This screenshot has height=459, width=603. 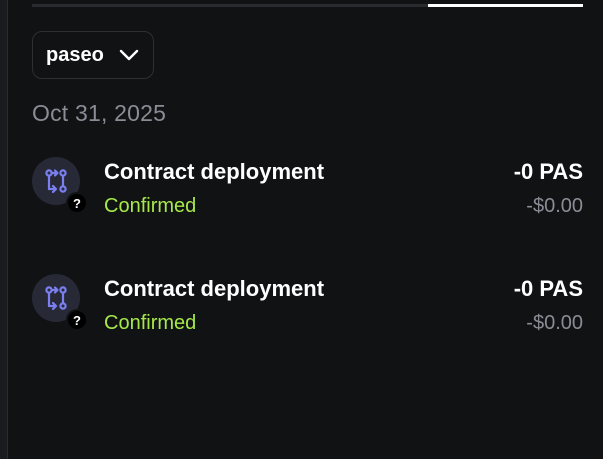 What do you see at coordinates (99, 113) in the screenshot?
I see `date-group-heading: Oct 31, 2025` at bounding box center [99, 113].